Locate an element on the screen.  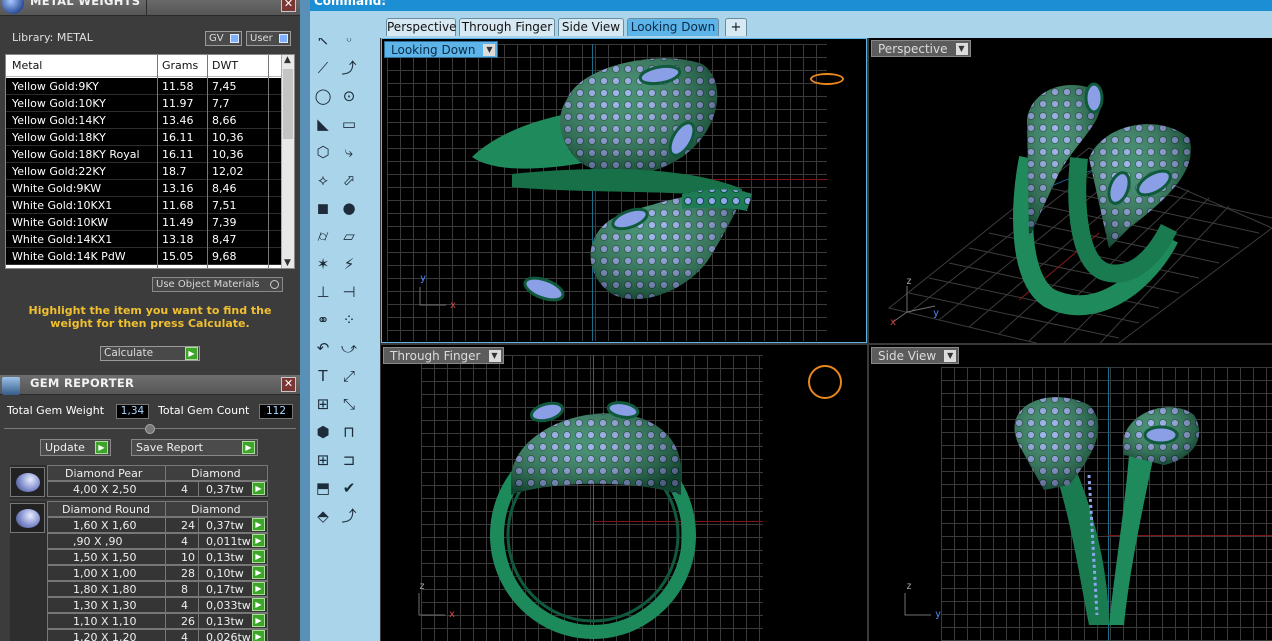
scrollbar-thumb is located at coordinates (288, 104).